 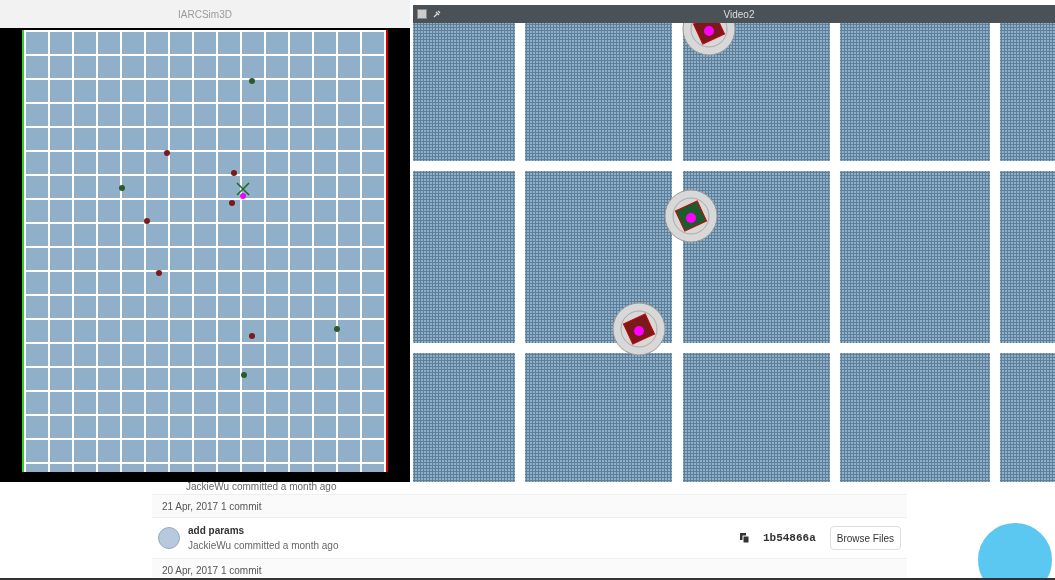 I want to click on browse-files-button: Browse Files, so click(x=865, y=538).